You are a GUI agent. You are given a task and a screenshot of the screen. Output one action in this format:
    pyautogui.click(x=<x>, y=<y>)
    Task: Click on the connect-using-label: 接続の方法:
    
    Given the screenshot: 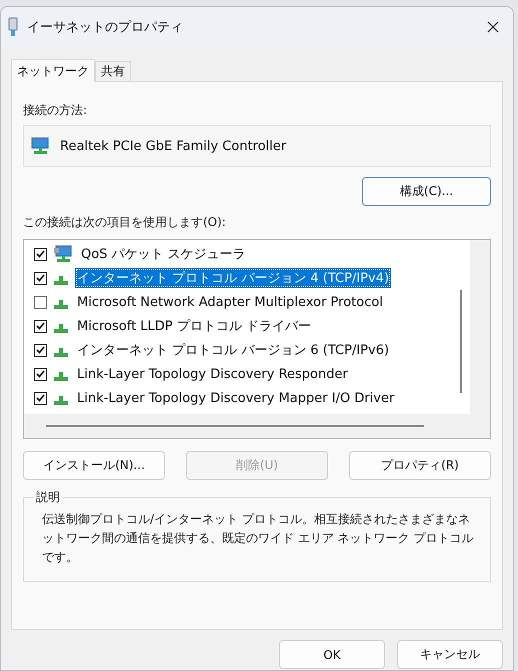 What is the action you would take?
    pyautogui.click(x=55, y=110)
    